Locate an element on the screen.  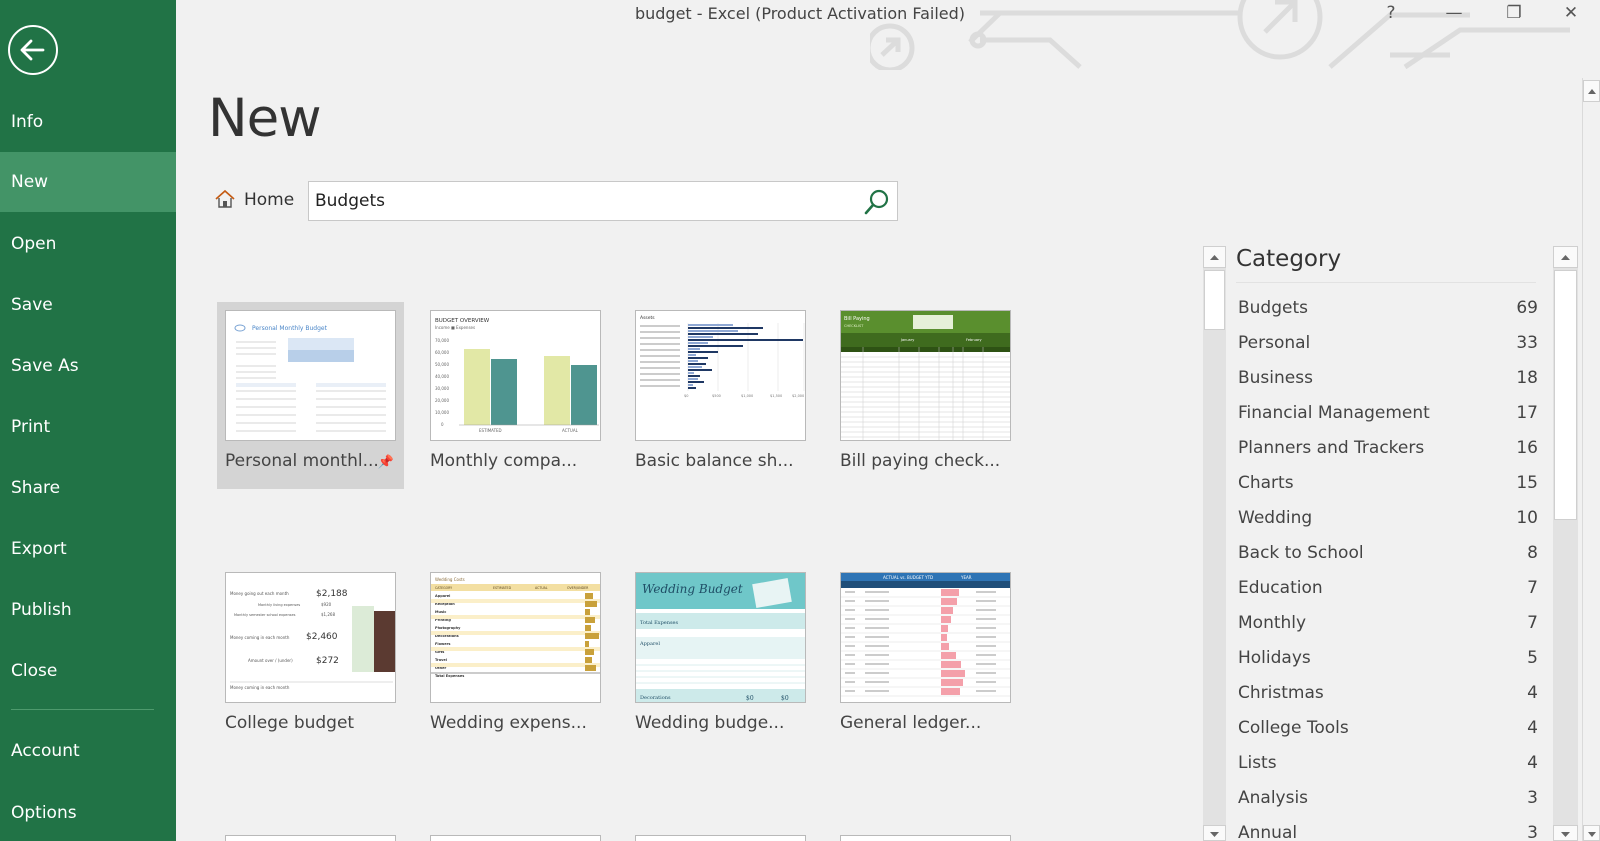
nav-print: Print is located at coordinates (88, 427).